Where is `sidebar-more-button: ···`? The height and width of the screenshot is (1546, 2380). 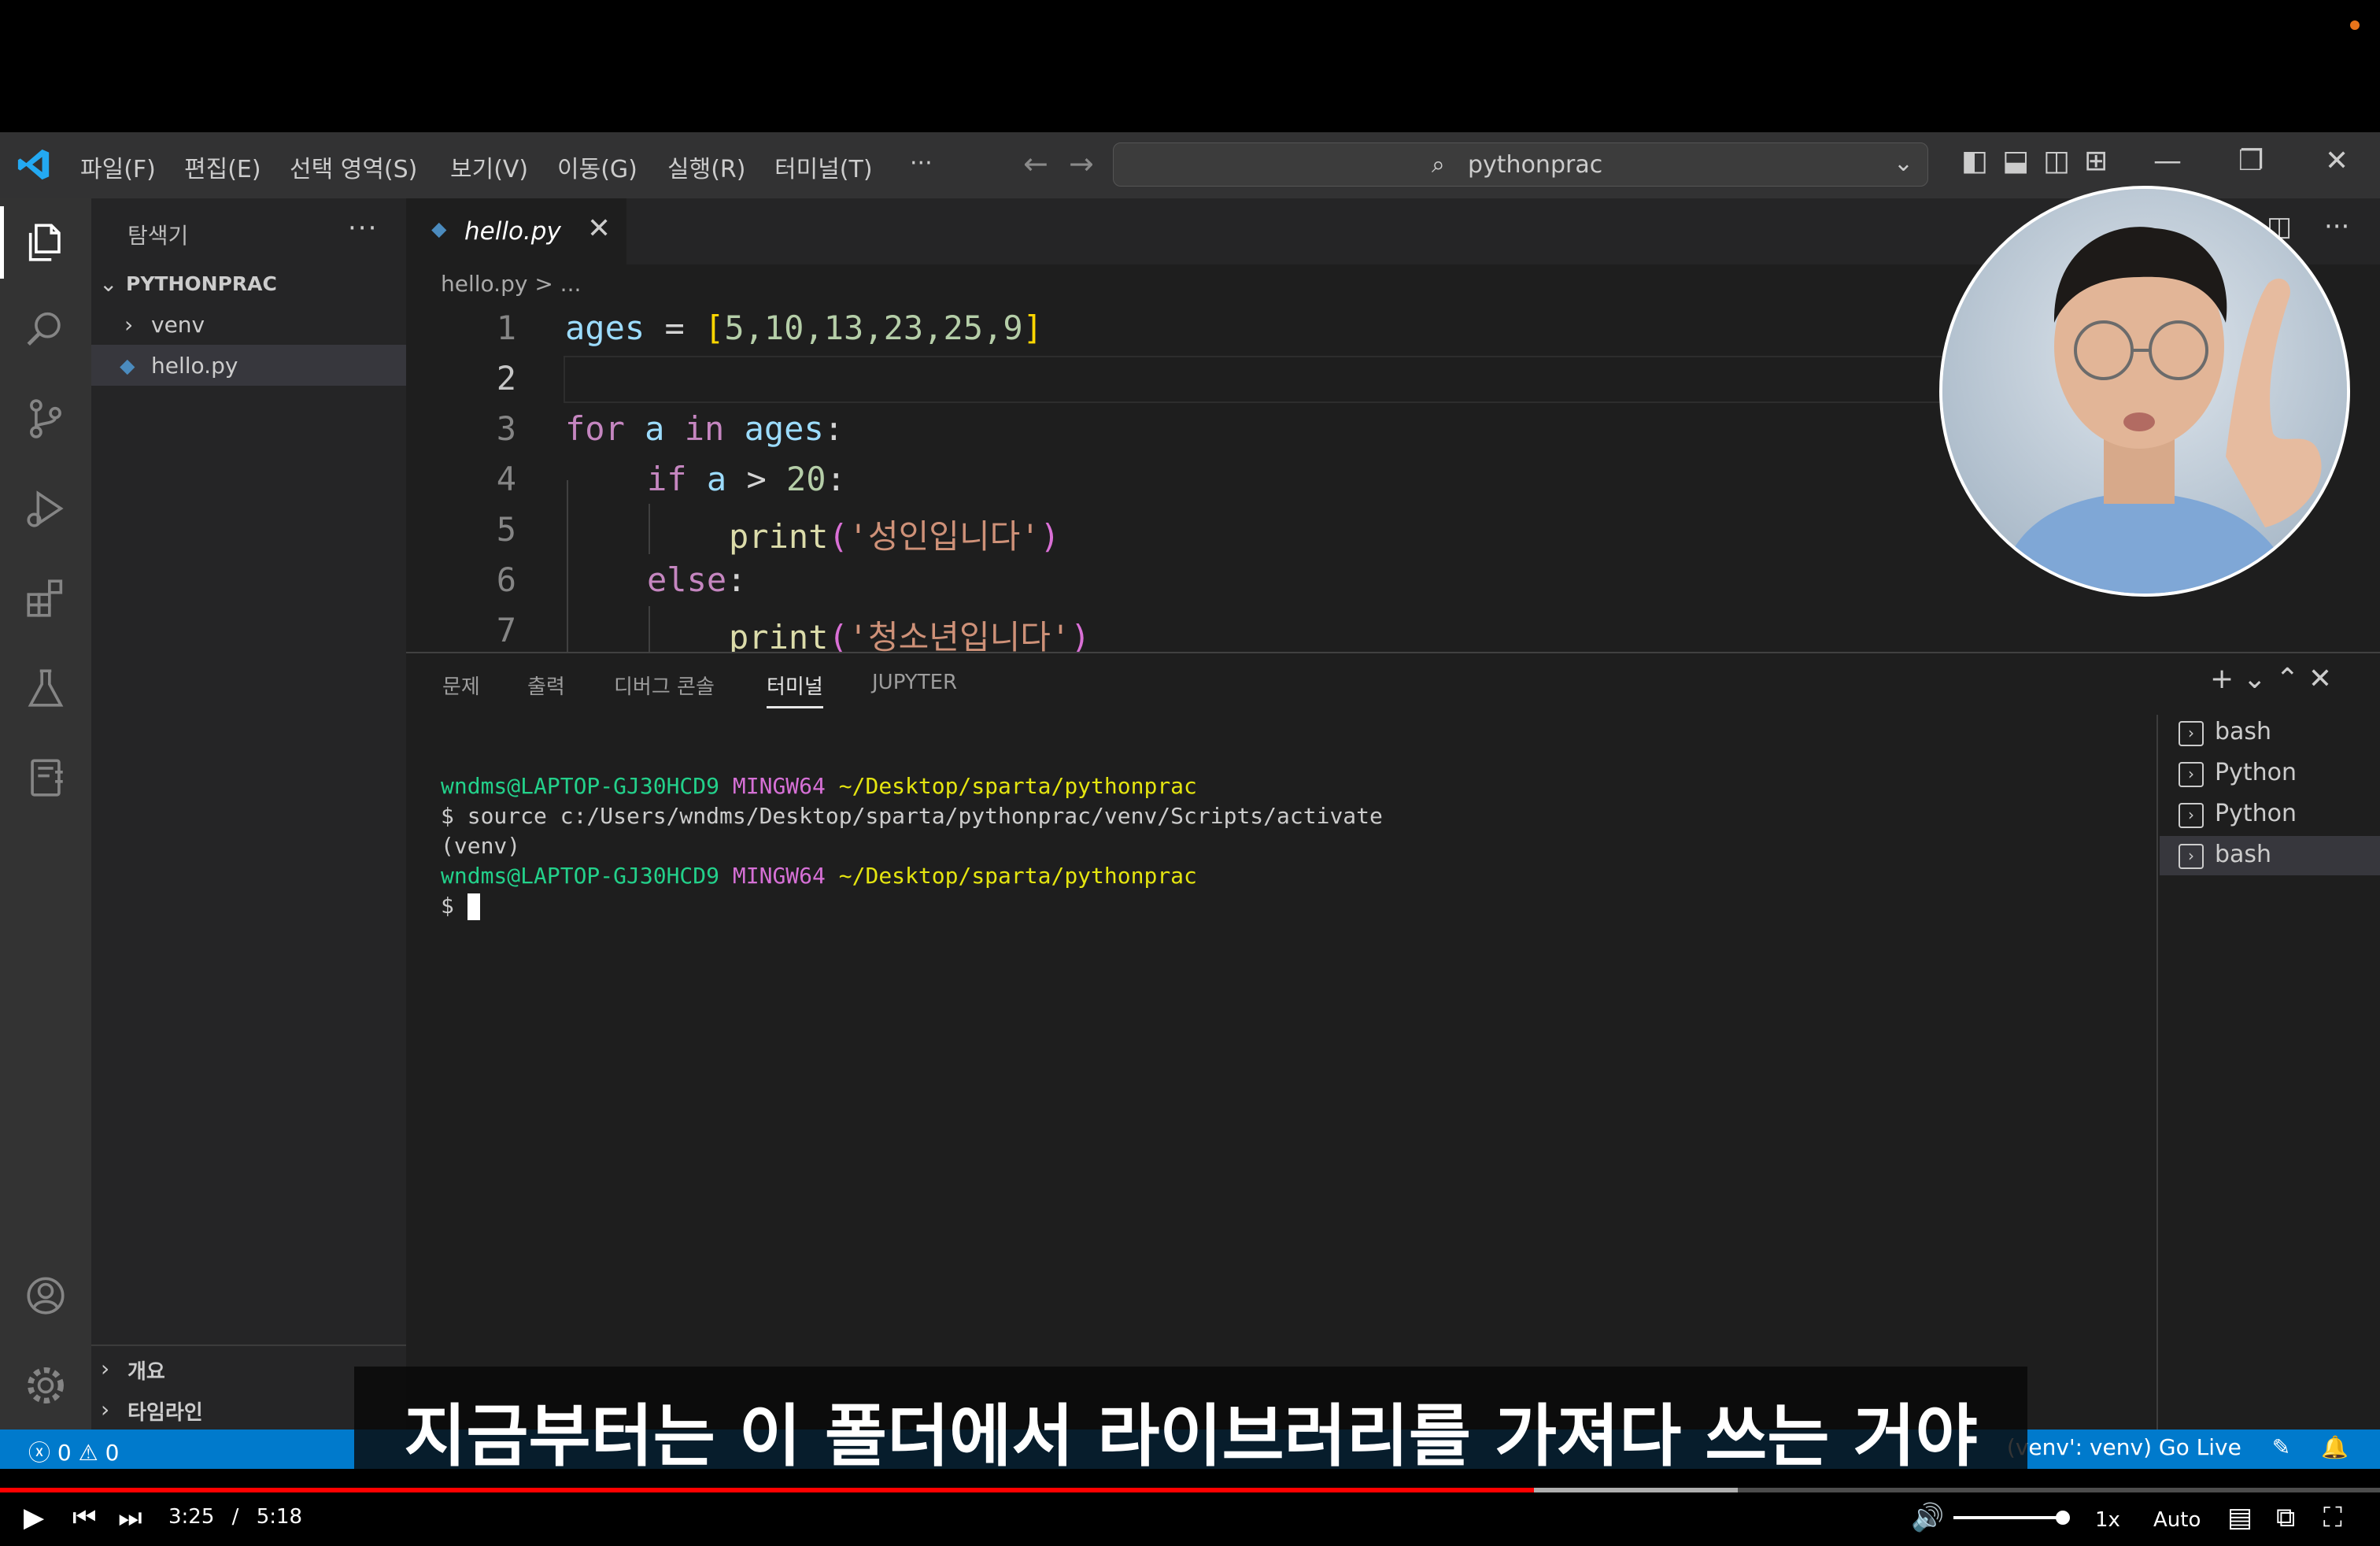 sidebar-more-button: ··· is located at coordinates (363, 228).